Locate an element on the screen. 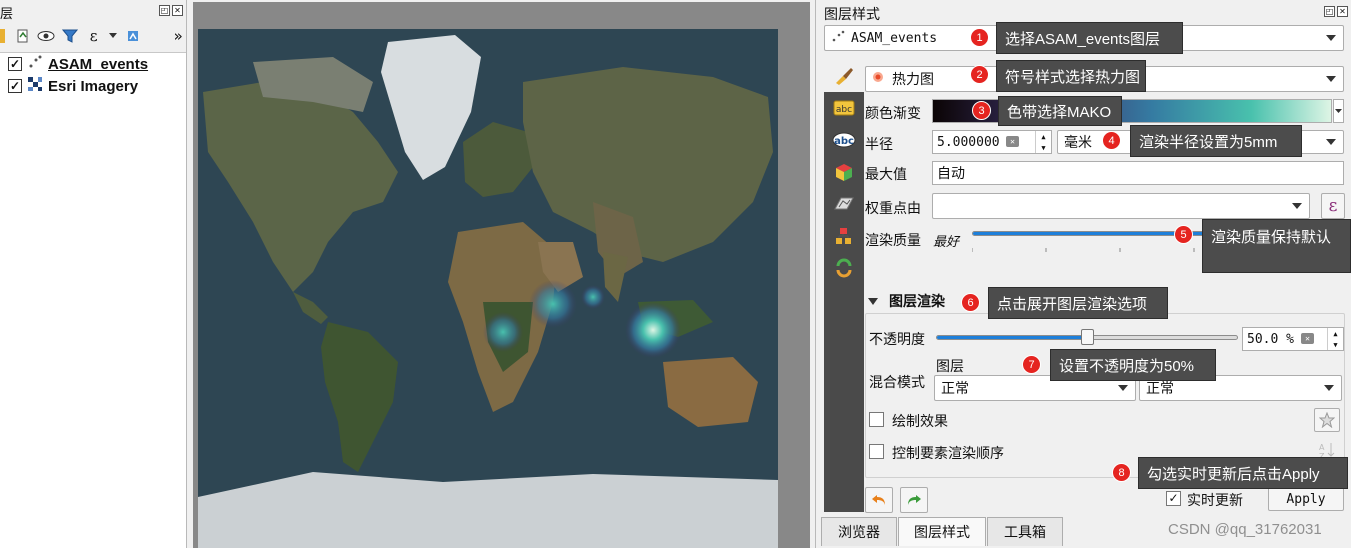 The height and width of the screenshot is (548, 1351). annotation-4: 渲染半径设置为5mm is located at coordinates (1216, 141).